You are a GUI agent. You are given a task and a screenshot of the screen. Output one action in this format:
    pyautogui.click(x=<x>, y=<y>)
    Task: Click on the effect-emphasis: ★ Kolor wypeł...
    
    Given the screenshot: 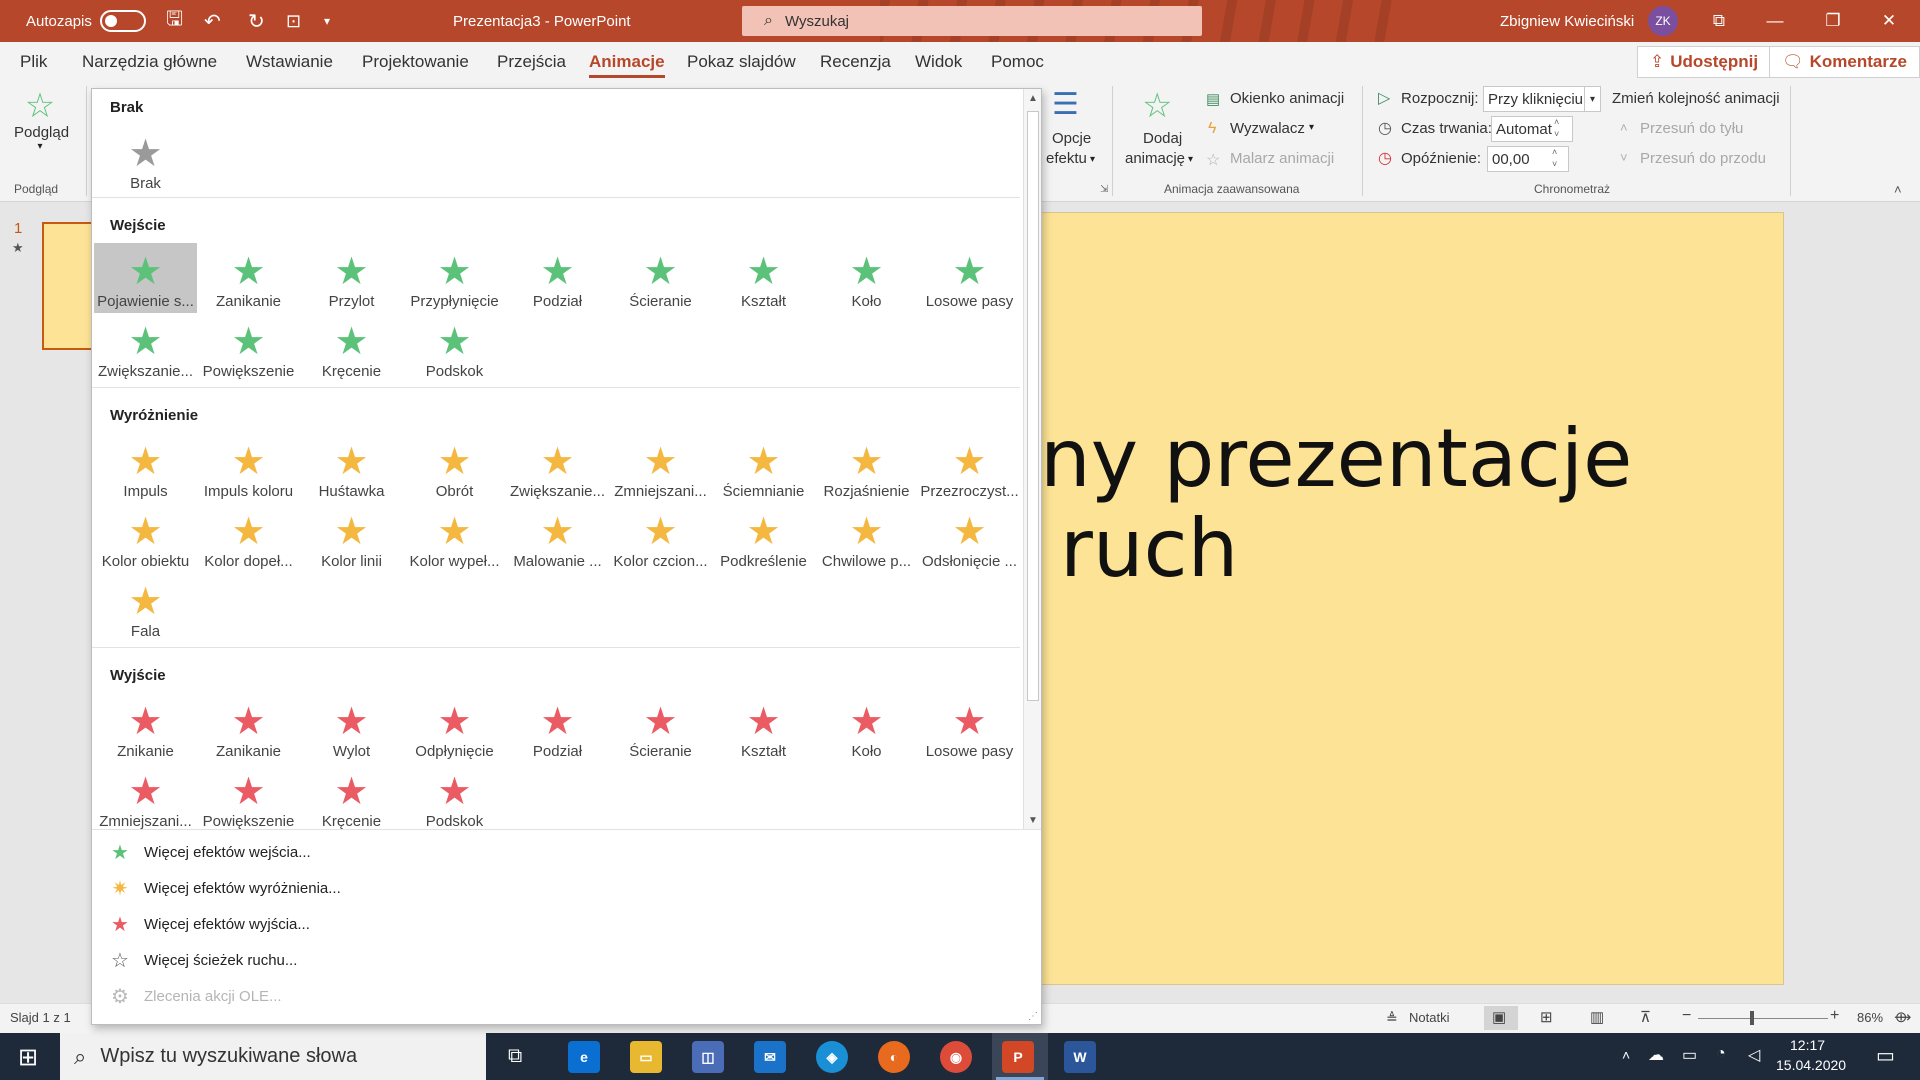 What is the action you would take?
    pyautogui.click(x=454, y=538)
    